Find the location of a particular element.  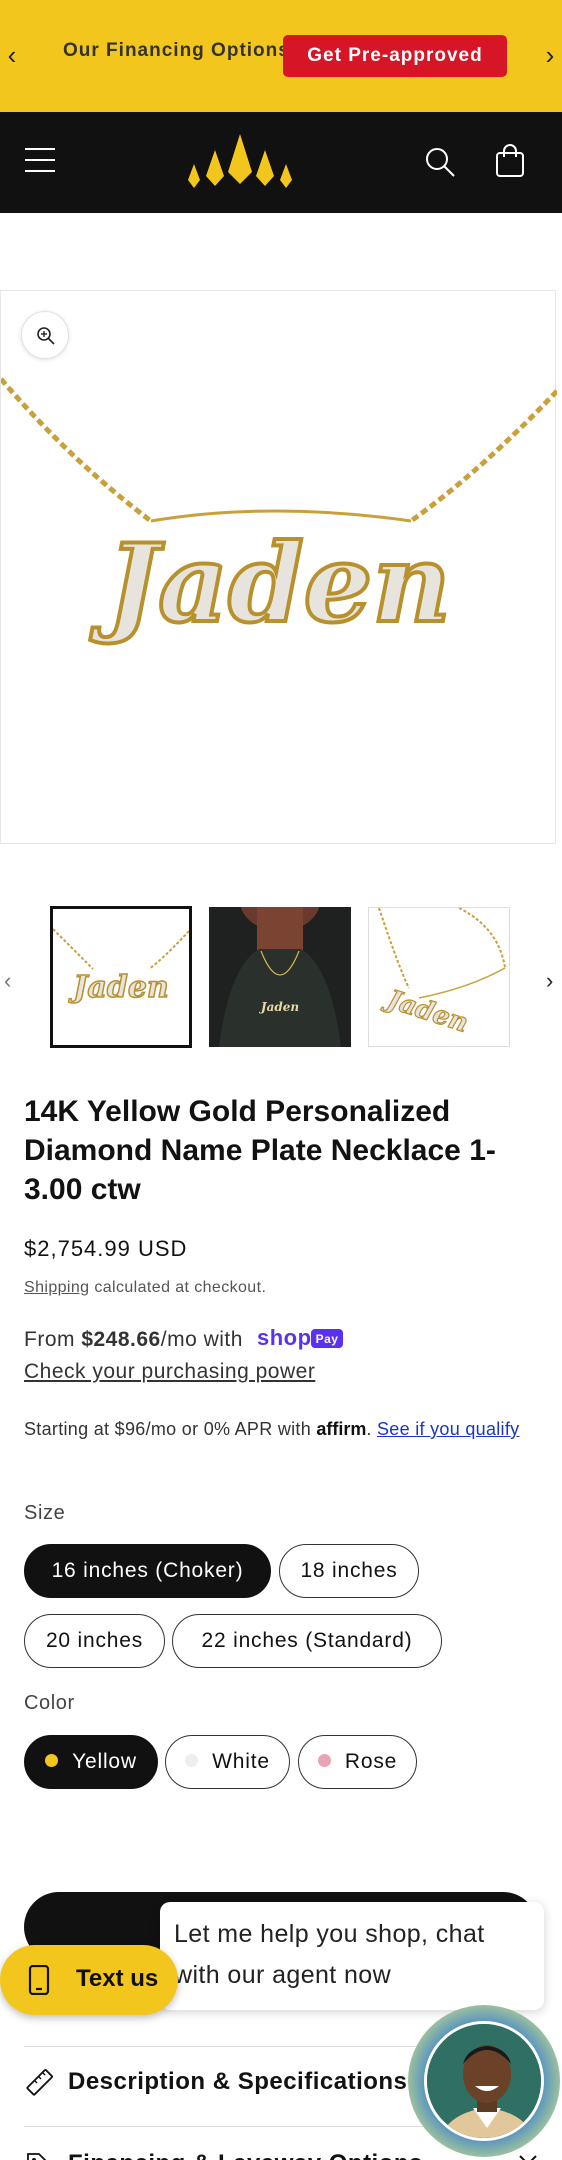

chat-agent-avatar is located at coordinates (484, 2081).